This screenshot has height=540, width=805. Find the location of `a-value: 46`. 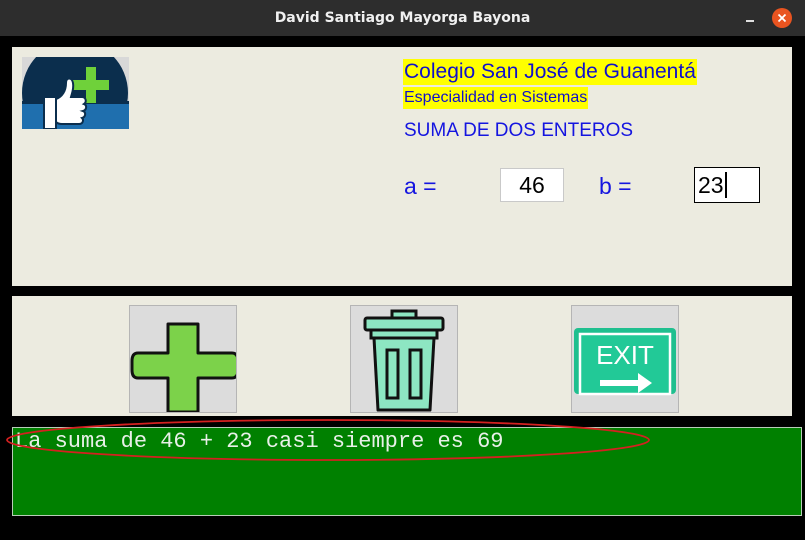

a-value: 46 is located at coordinates (532, 184).